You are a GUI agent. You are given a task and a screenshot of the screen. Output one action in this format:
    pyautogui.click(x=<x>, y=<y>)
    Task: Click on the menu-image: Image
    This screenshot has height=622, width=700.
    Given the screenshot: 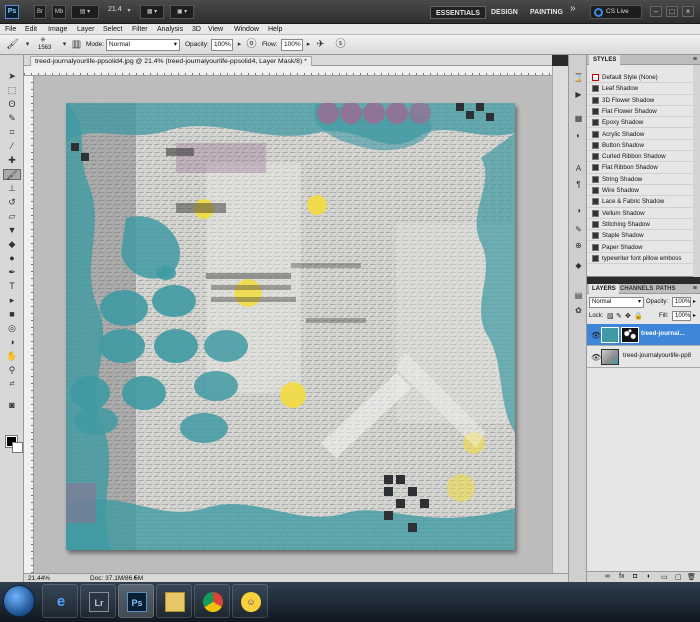 What is the action you would take?
    pyautogui.click(x=57, y=29)
    